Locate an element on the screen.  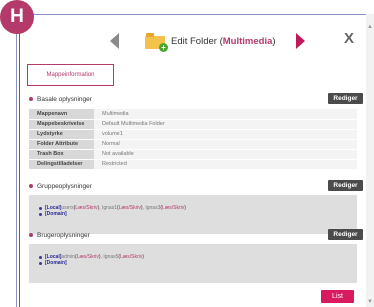
scrollbar: ▲ ▼ is located at coordinates (370, 160).